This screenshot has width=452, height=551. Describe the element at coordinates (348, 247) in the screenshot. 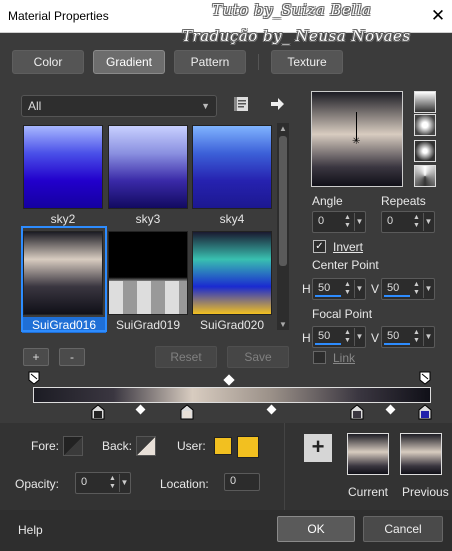

I see `invert-label: Invert` at that location.